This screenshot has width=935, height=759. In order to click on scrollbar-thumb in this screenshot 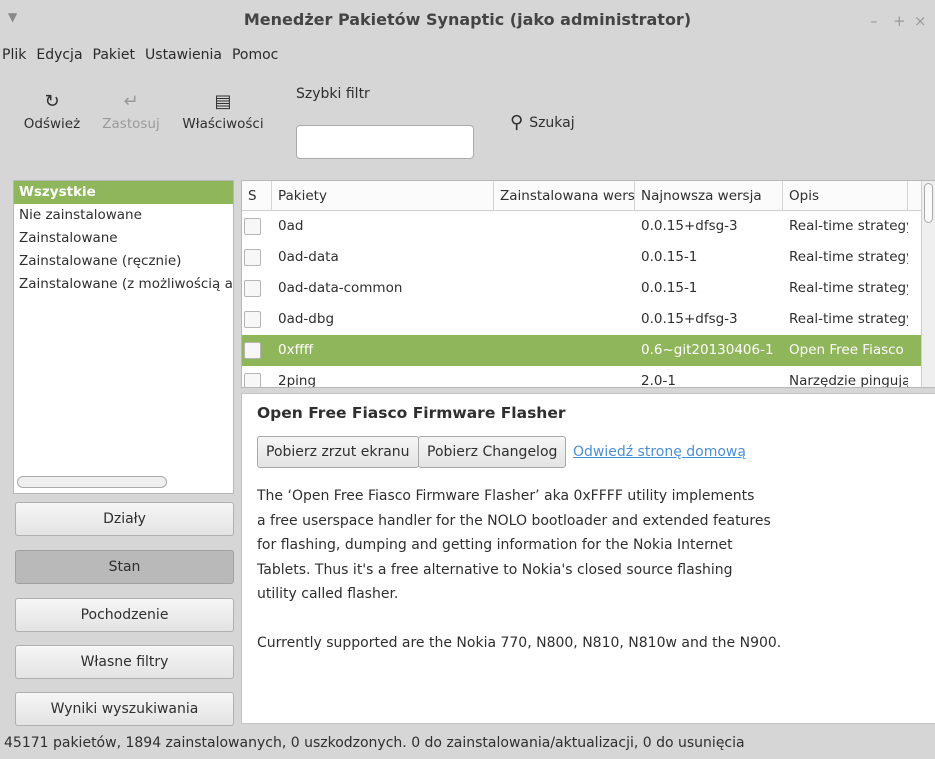, I will do `click(928, 203)`.